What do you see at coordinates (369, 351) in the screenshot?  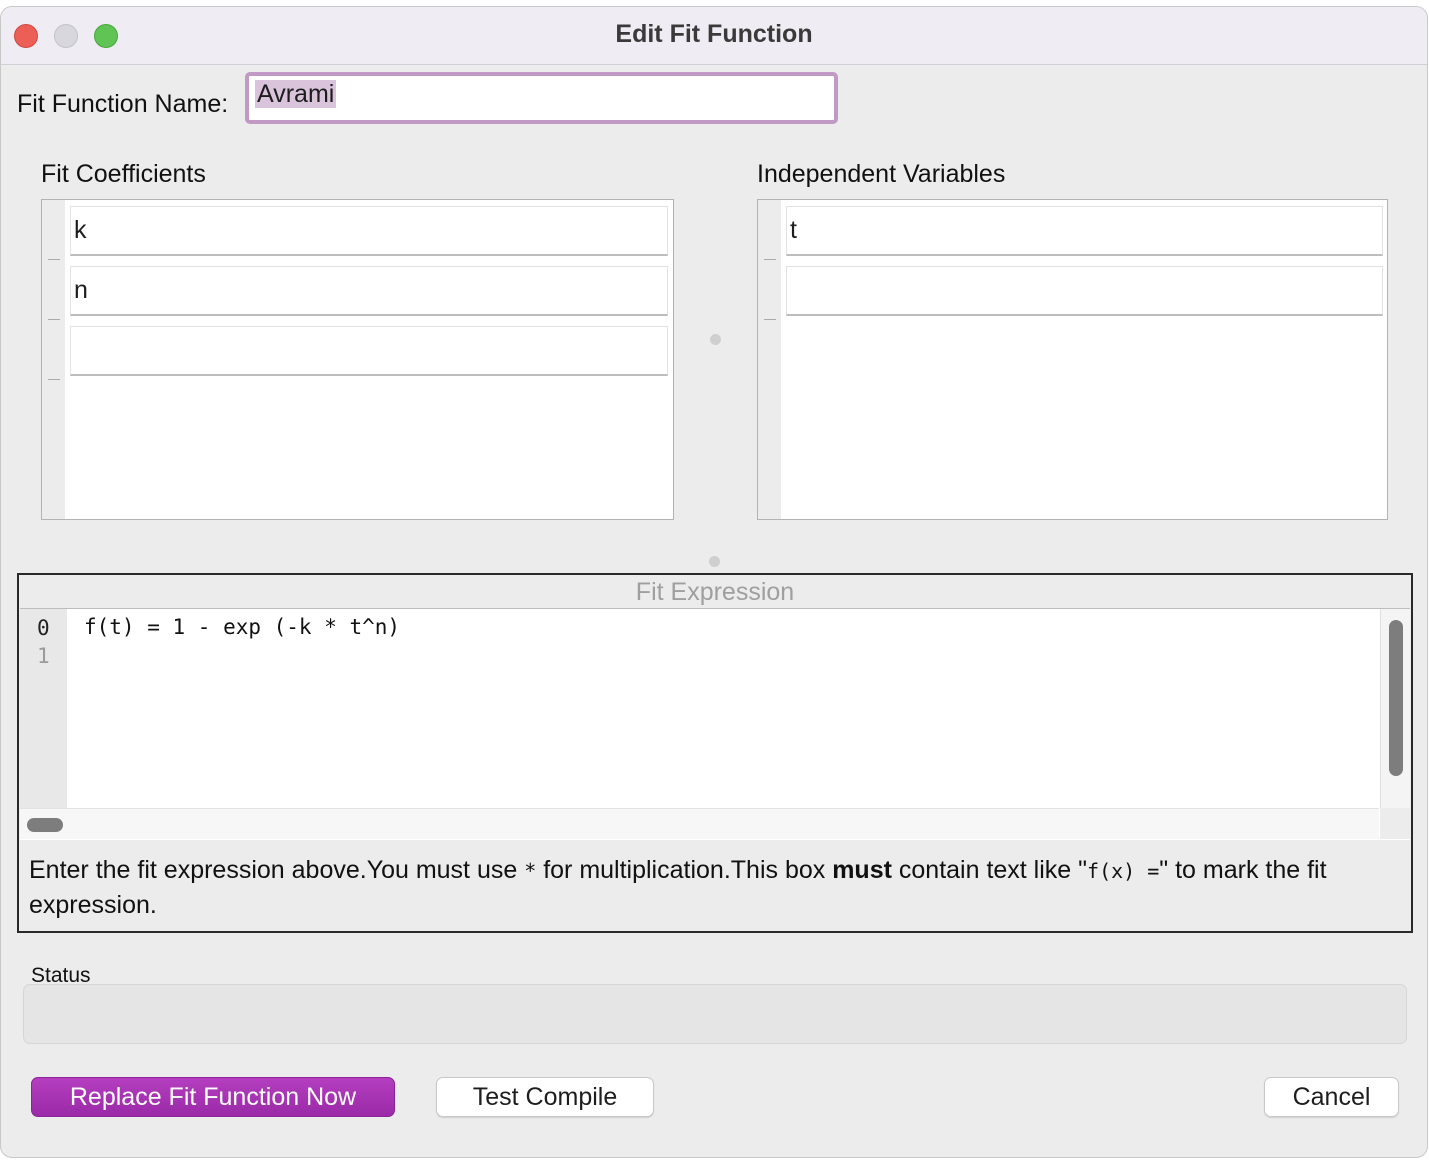 I see `coefficient-cell` at bounding box center [369, 351].